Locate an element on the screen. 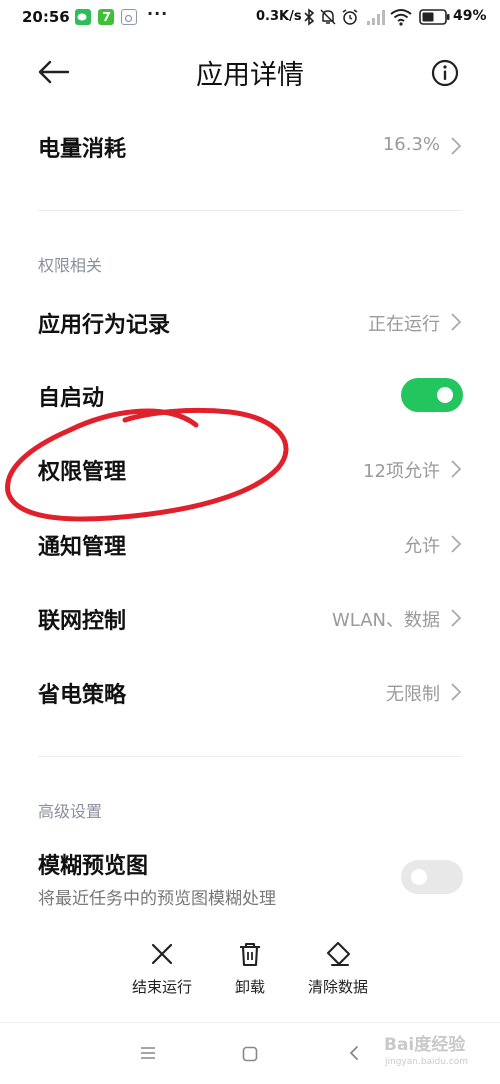 Image resolution: width=500 pixels, height=1084 pixels. menu-icon is located at coordinates (148, 1053).